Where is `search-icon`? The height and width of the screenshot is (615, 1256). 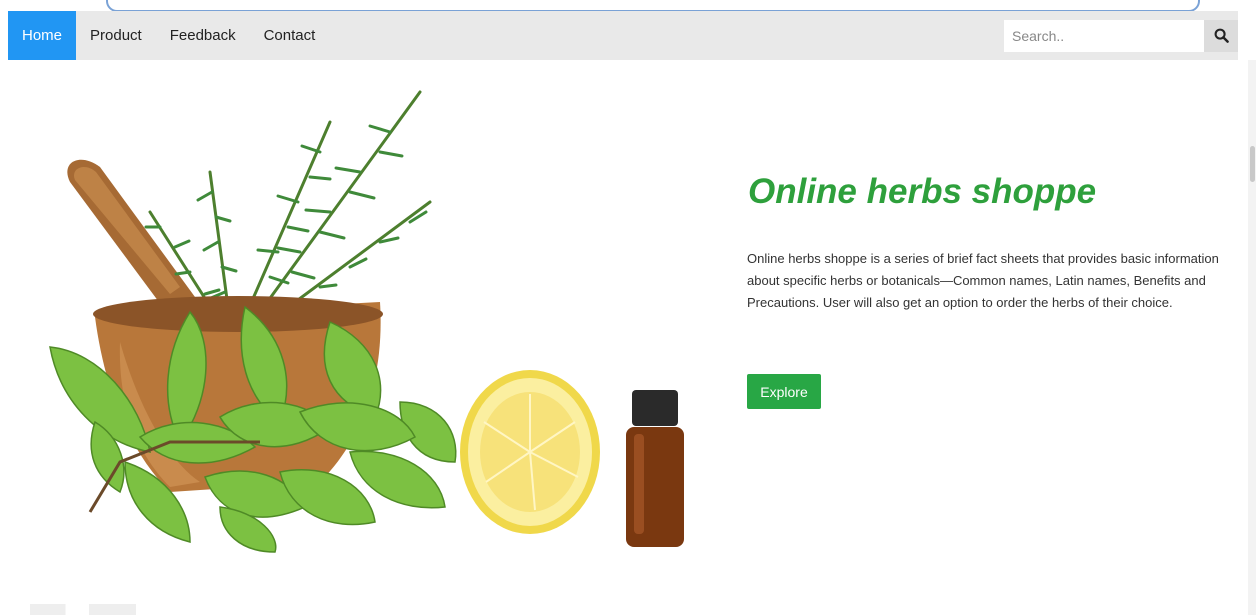 search-icon is located at coordinates (1221, 35).